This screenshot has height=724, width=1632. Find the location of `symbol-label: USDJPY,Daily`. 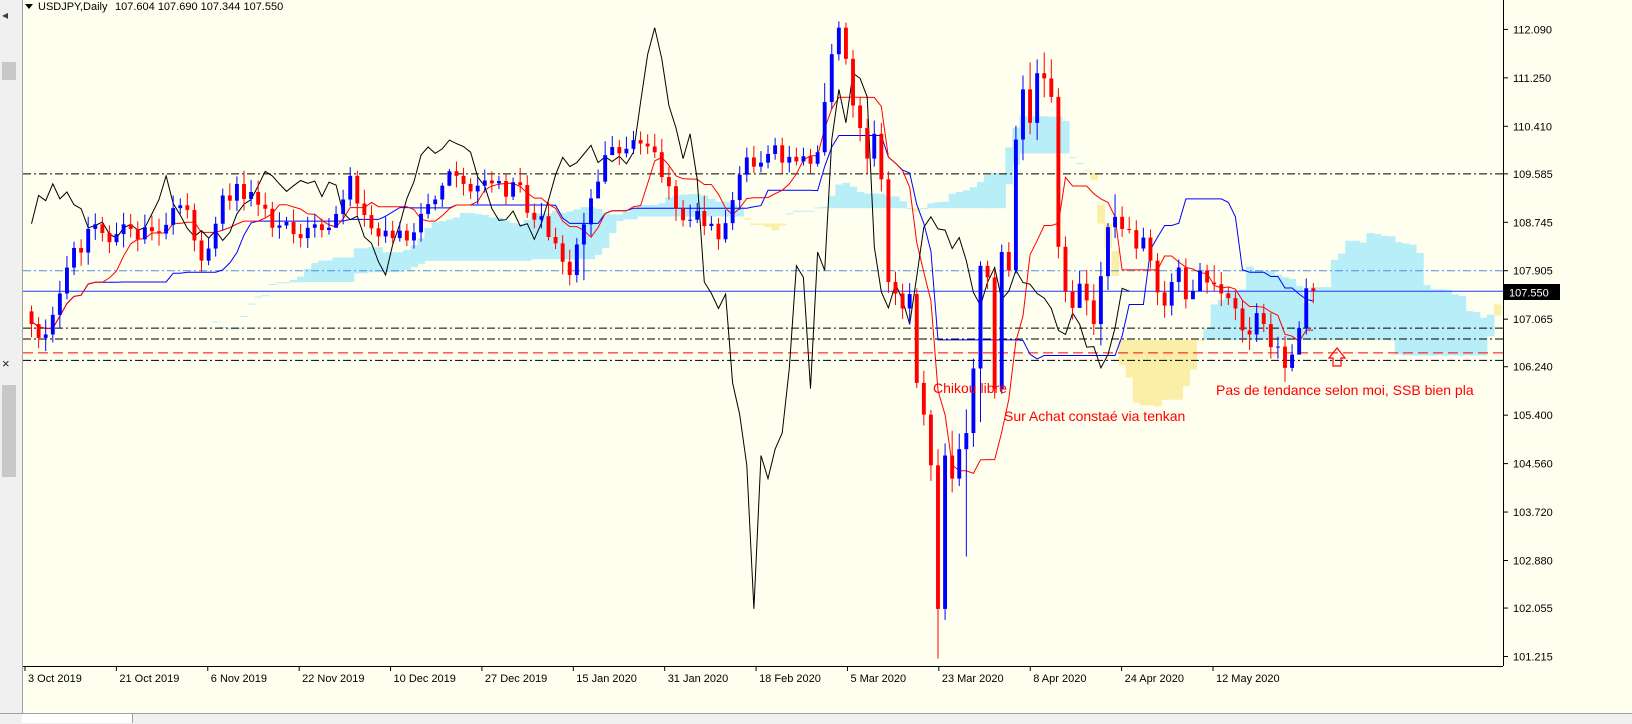

symbol-label: USDJPY,Daily is located at coordinates (73, 7).